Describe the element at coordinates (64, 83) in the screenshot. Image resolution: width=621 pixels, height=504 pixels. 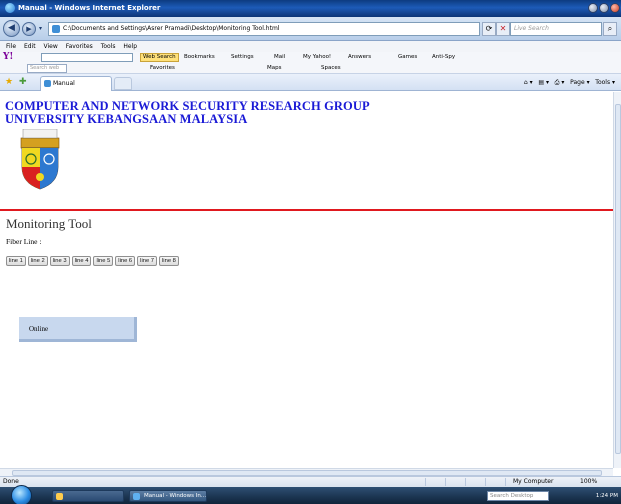
I see `tab-label: Manual` at that location.